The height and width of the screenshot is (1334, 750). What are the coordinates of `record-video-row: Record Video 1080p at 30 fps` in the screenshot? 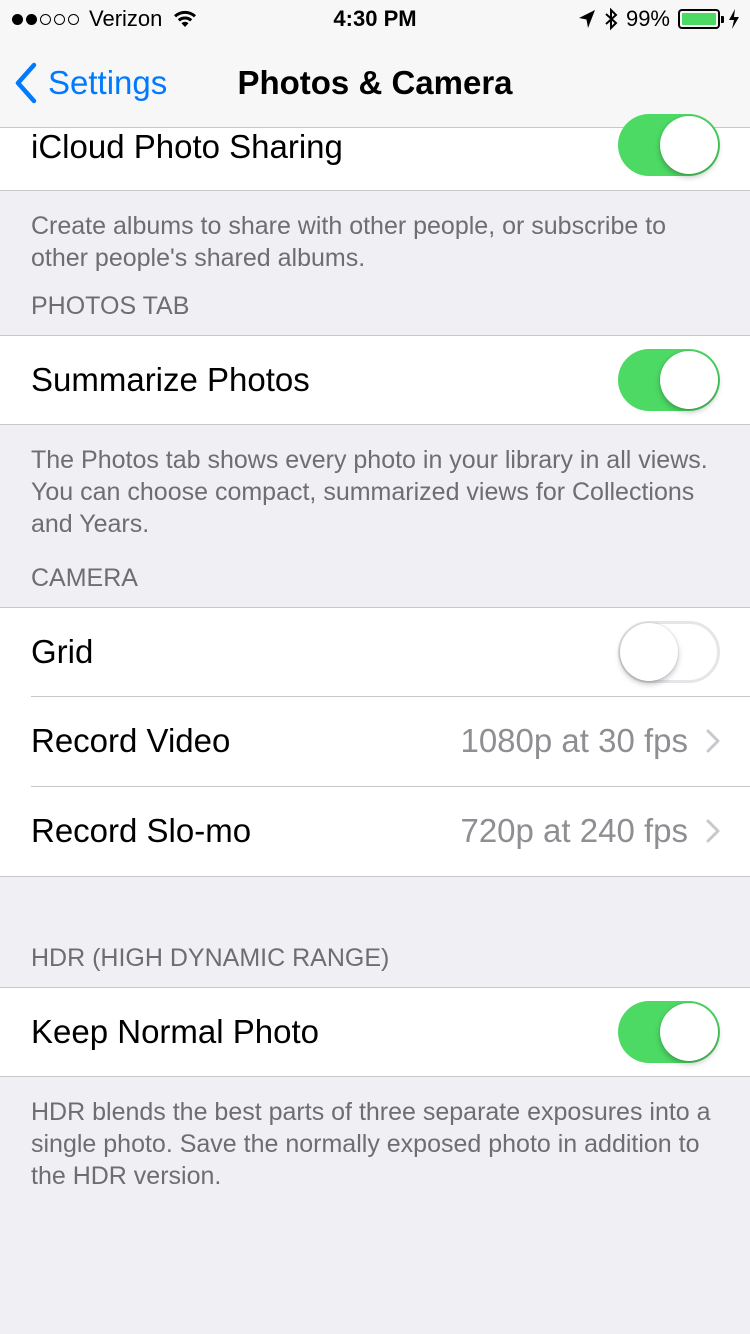 It's located at (375, 741).